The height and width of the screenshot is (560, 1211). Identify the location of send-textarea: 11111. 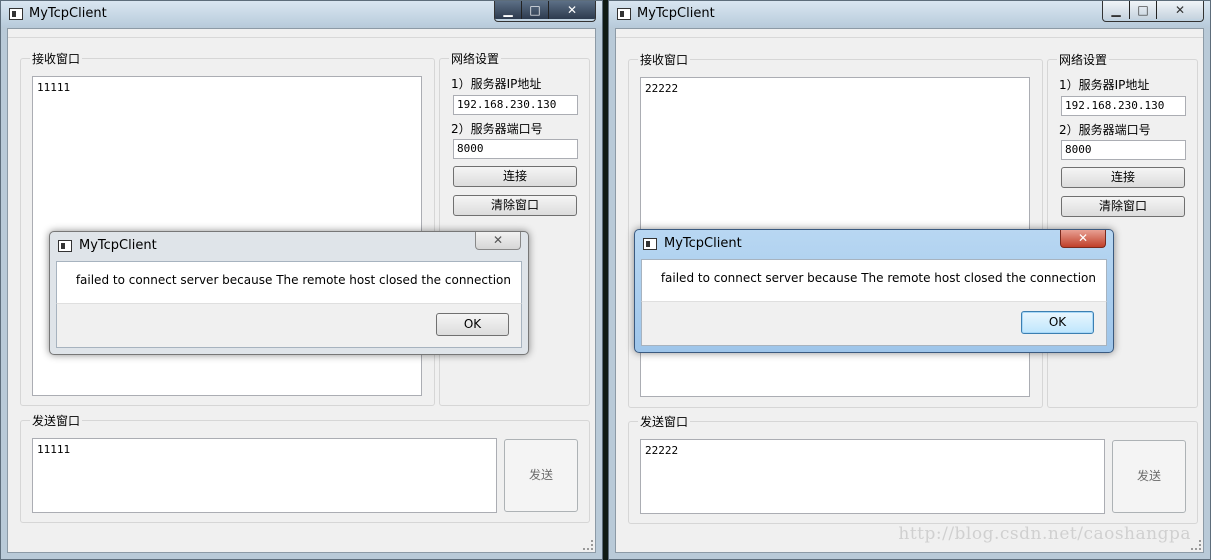
(264, 475).